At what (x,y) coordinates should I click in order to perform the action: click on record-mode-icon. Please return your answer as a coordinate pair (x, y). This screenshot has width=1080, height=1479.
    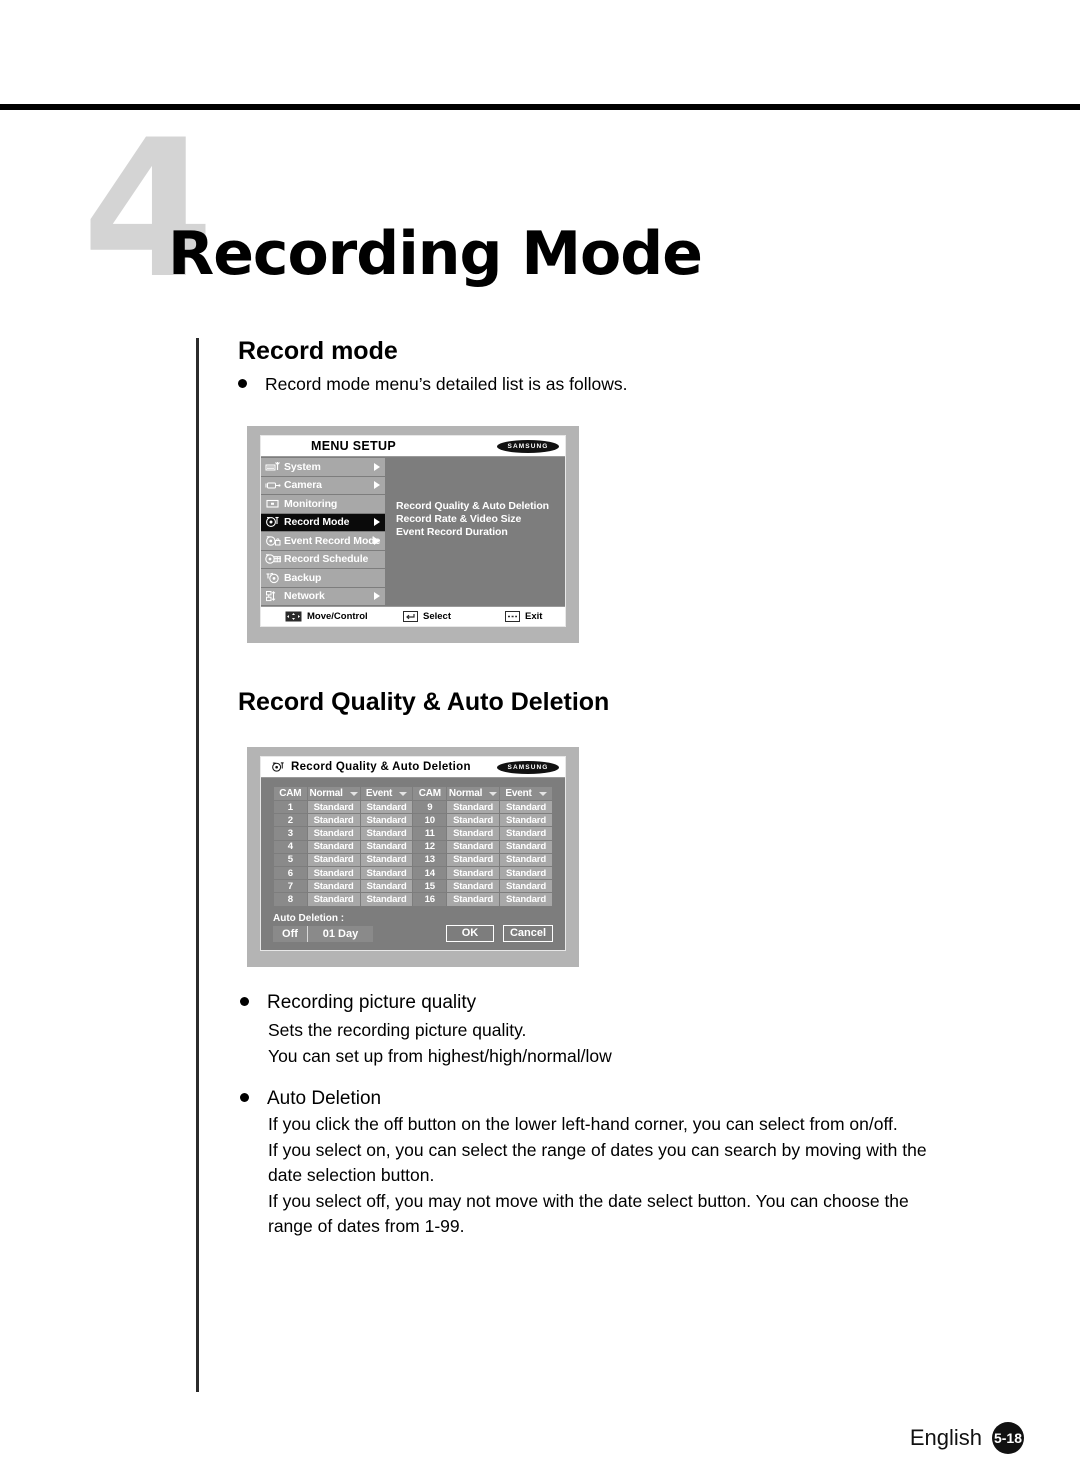
    Looking at the image, I should click on (278, 767).